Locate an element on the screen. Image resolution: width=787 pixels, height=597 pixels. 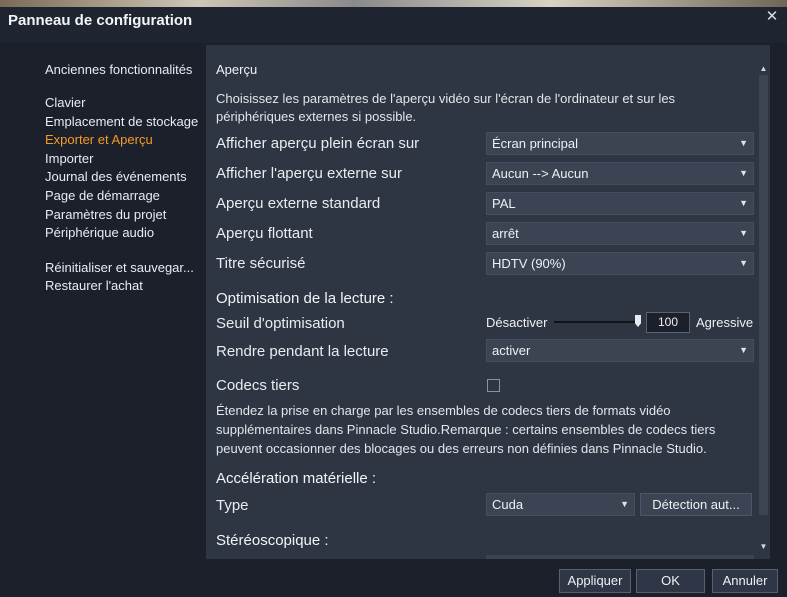
fullscreen-preview-label: Afficher aperçu plein écran sur is located at coordinates (318, 143).